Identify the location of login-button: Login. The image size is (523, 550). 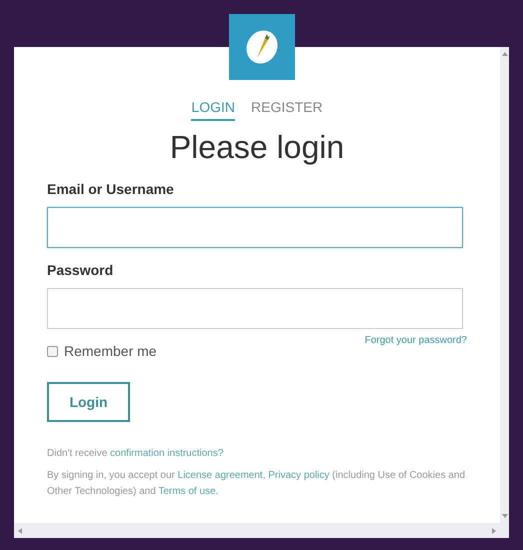
(88, 402).